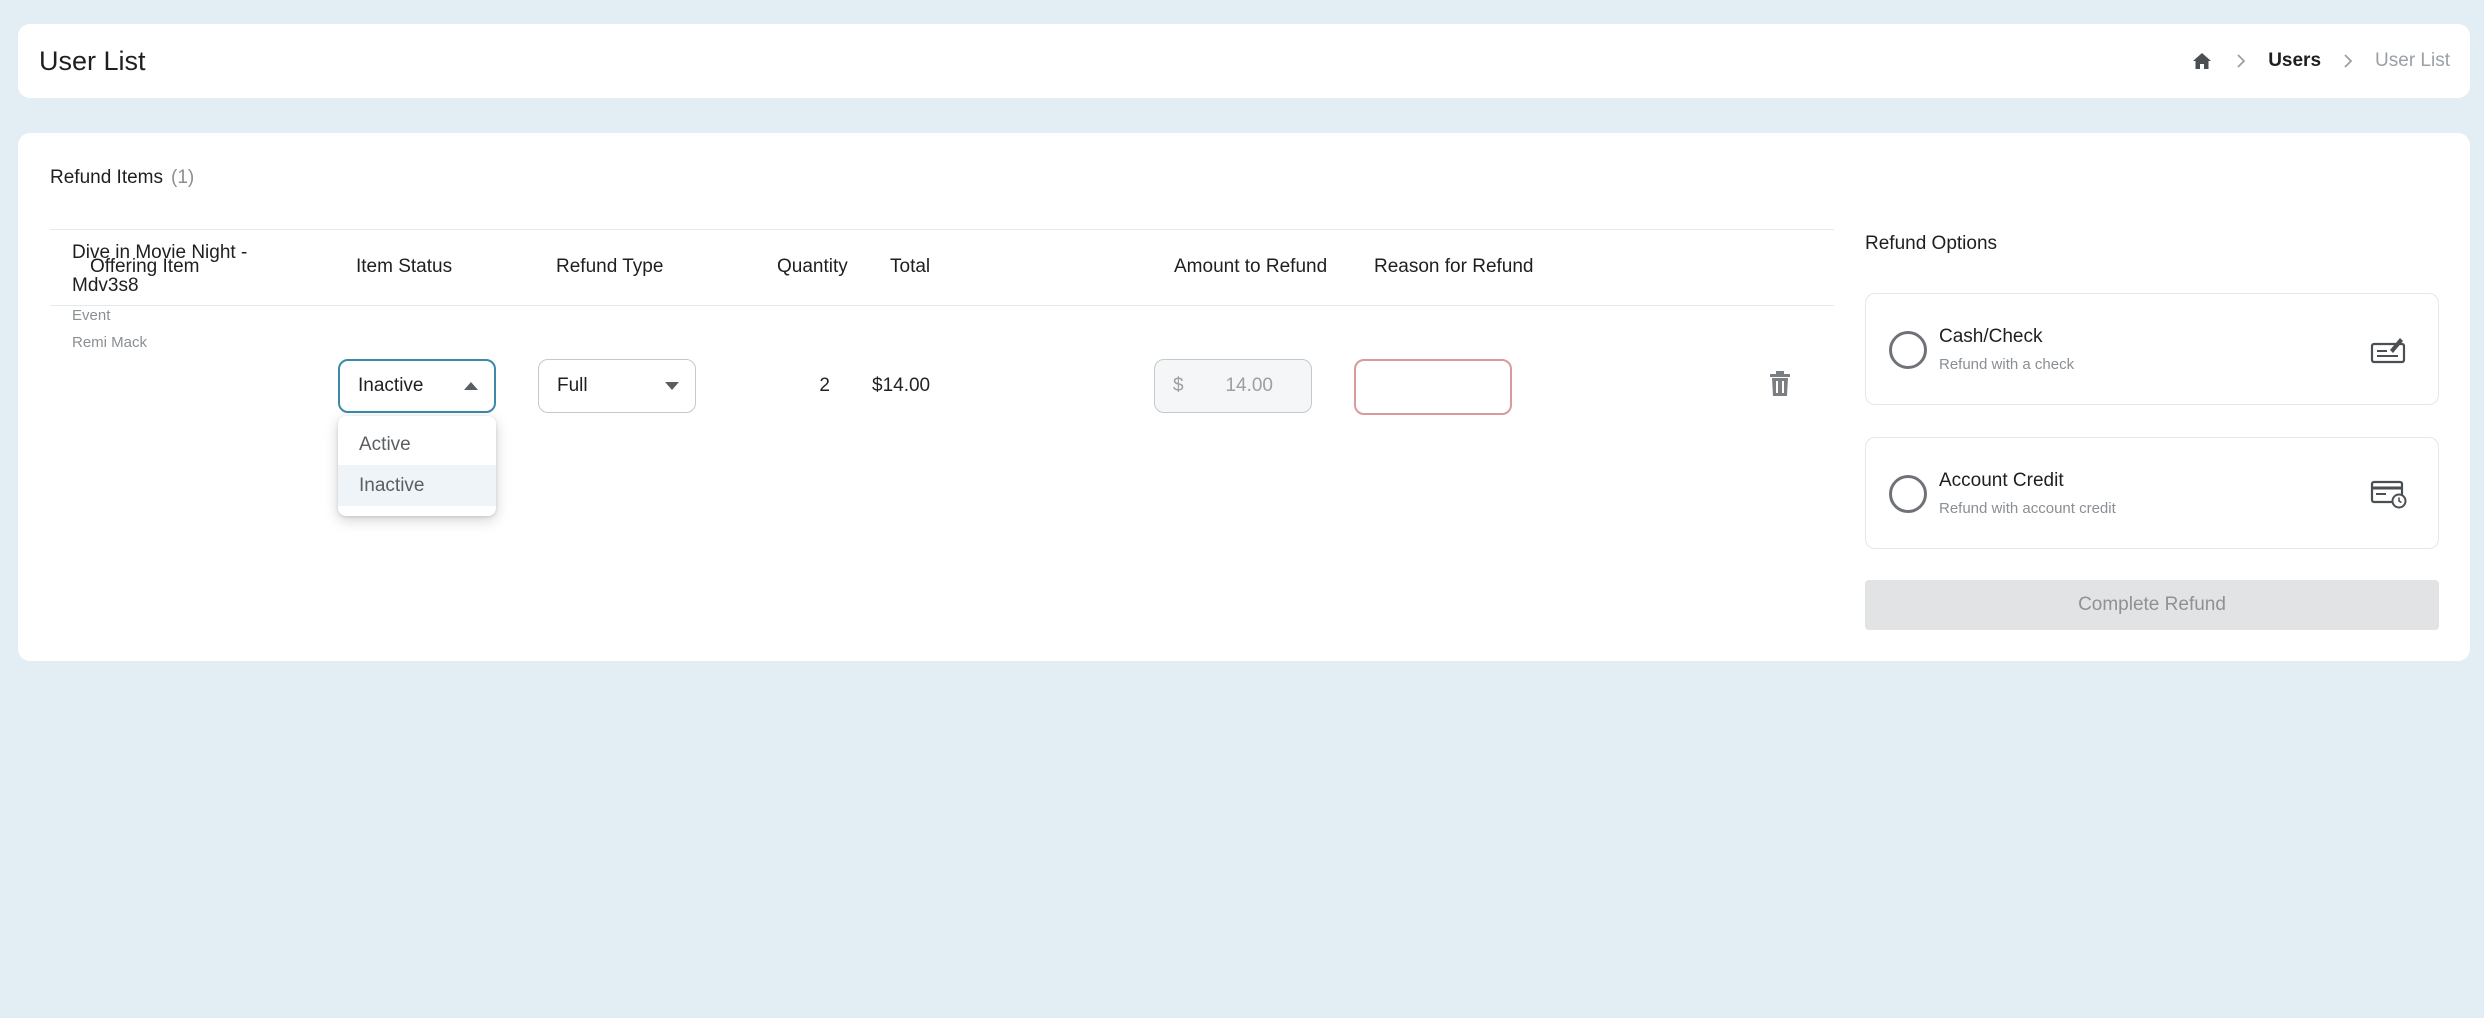 This screenshot has width=2484, height=1018. What do you see at coordinates (404, 266) in the screenshot?
I see `column-item-status: Item Status` at bounding box center [404, 266].